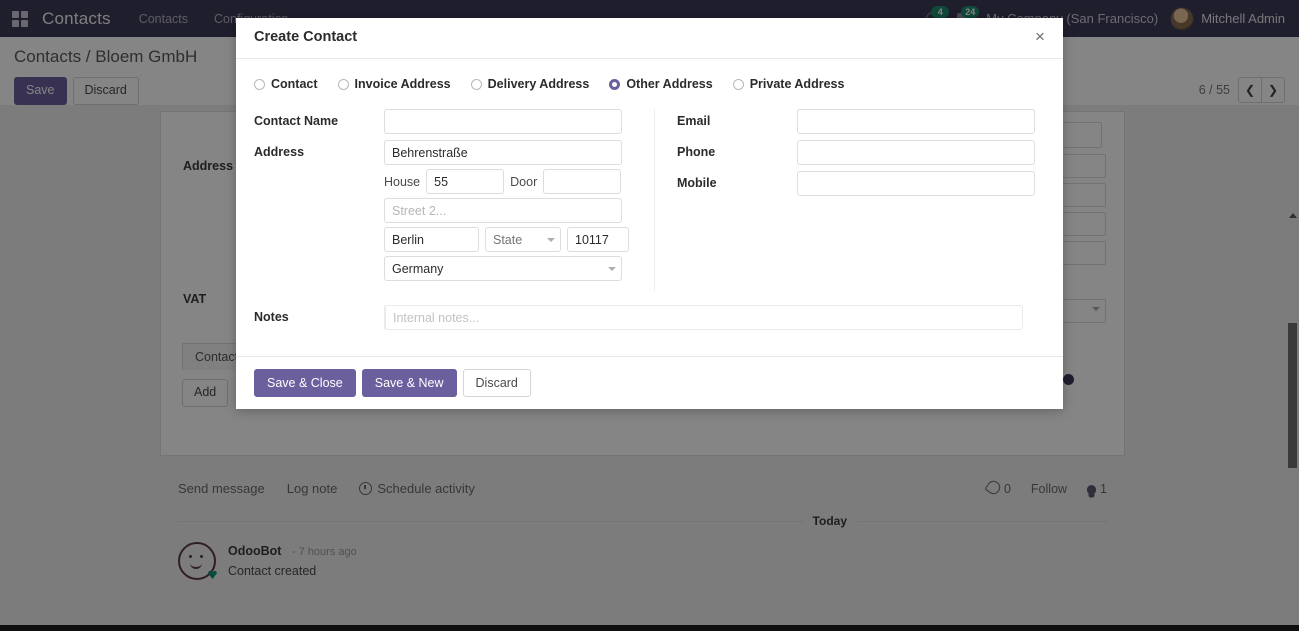 The width and height of the screenshot is (1299, 631). I want to click on radio-private-address: Private Address, so click(788, 84).